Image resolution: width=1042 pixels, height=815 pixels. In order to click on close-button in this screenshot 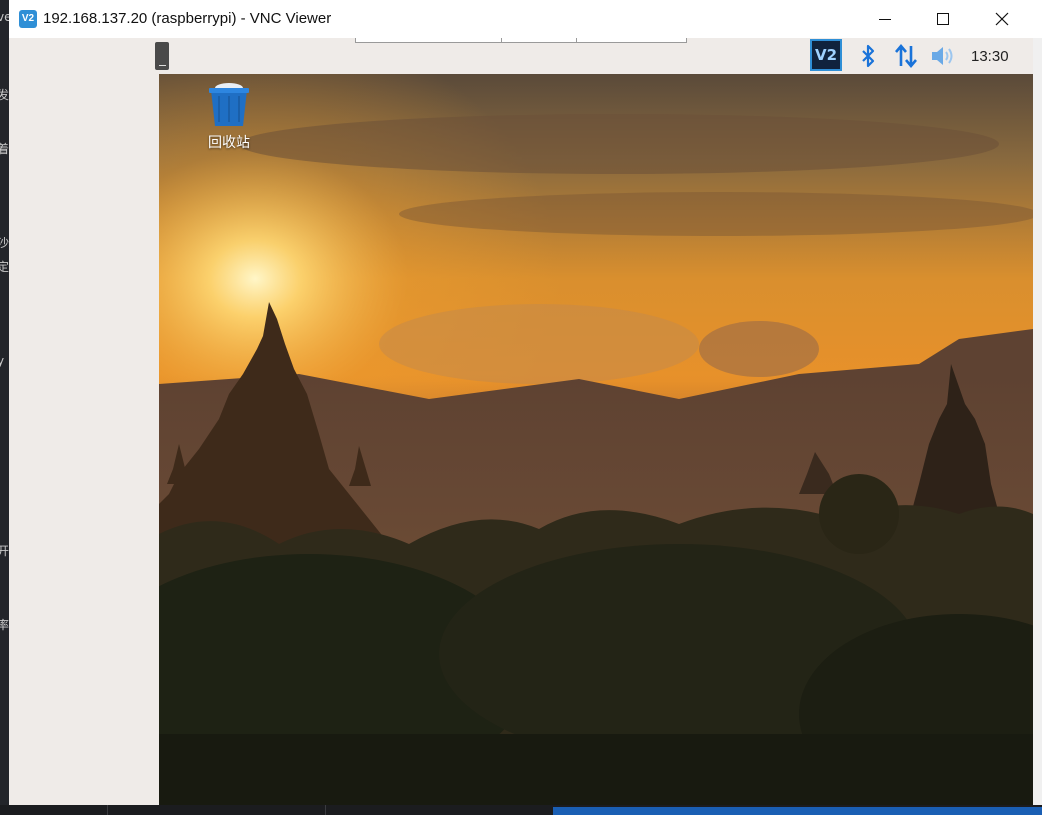, I will do `click(1002, 19)`.